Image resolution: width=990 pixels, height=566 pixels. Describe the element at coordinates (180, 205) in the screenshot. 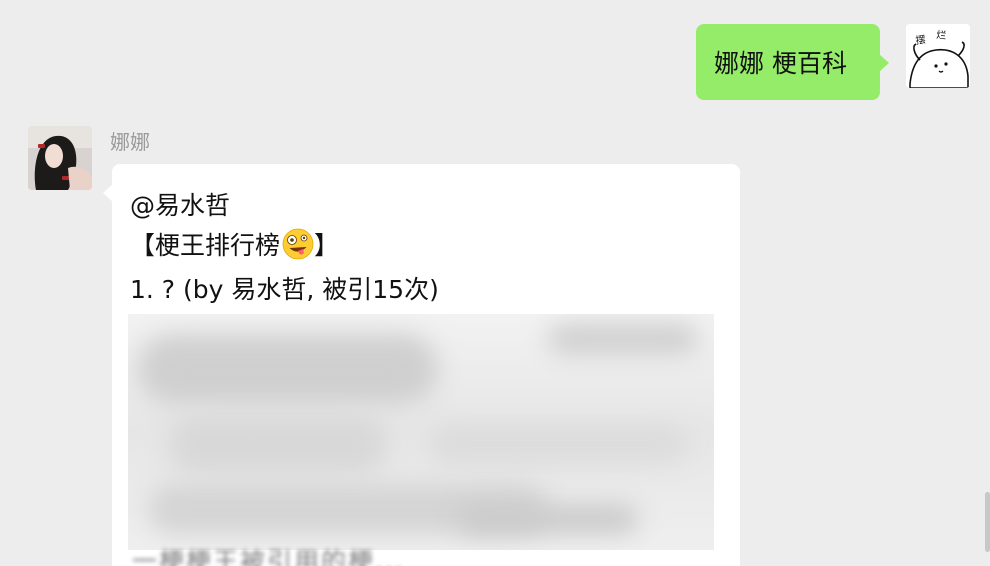

I see `message-line-mention: @易水哲` at that location.